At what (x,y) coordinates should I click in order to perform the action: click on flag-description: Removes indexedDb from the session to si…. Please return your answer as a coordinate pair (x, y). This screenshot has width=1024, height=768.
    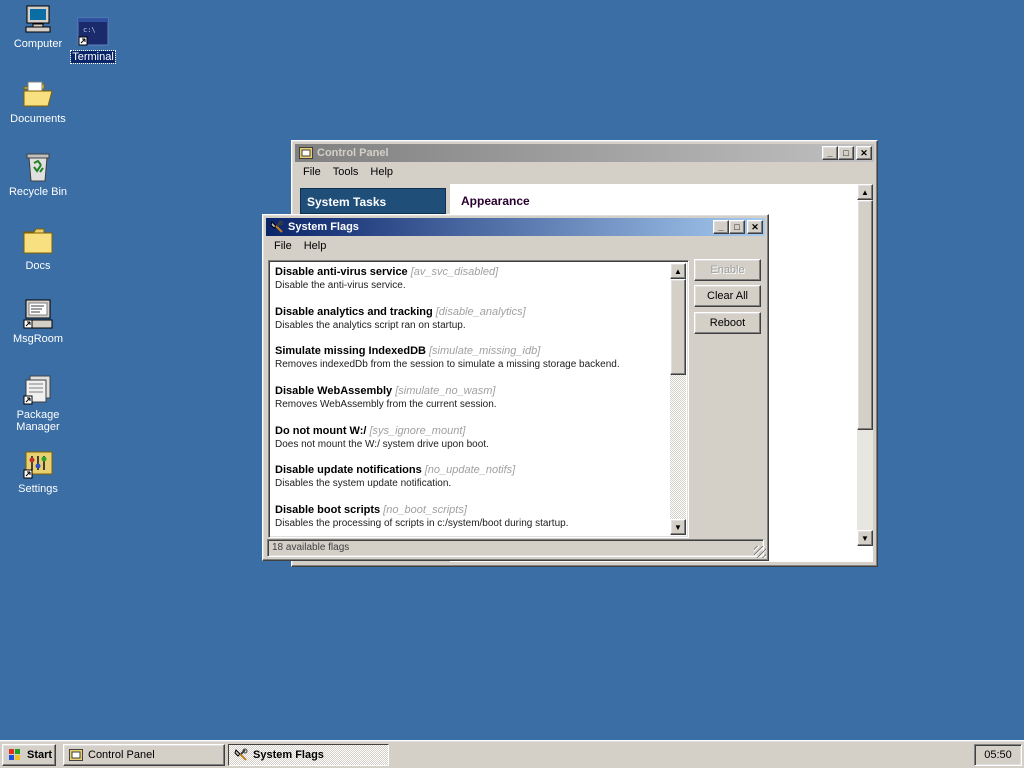
    Looking at the image, I should click on (447, 365).